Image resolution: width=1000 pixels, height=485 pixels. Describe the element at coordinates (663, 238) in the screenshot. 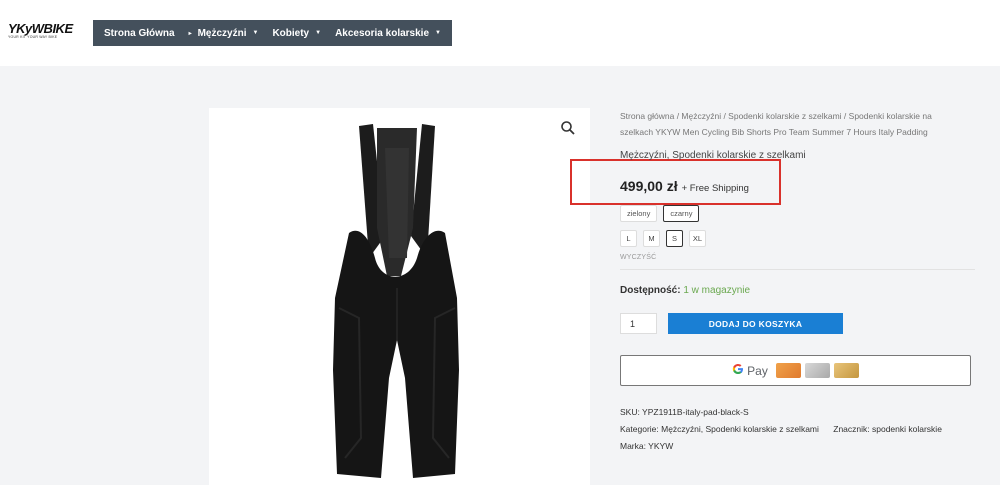

I see `size-options: L M S XL` at that location.